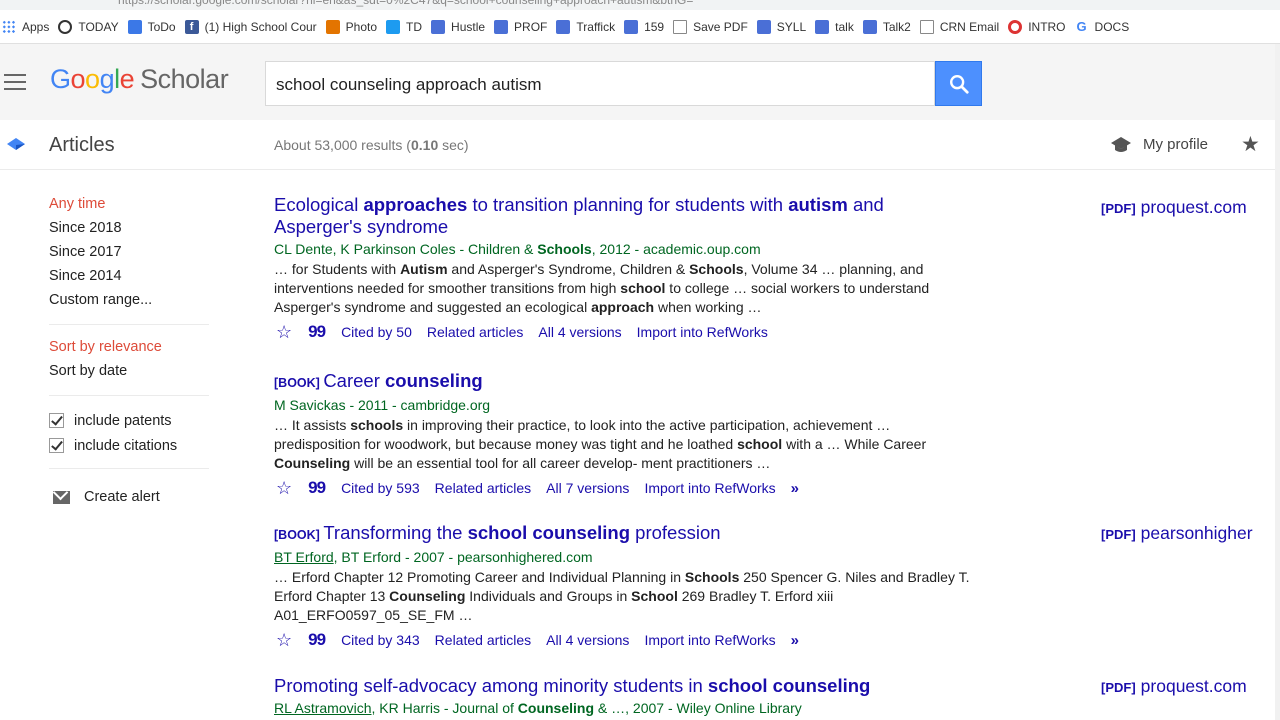  I want to click on author-profile-link: RL Astramovich, so click(323, 708).